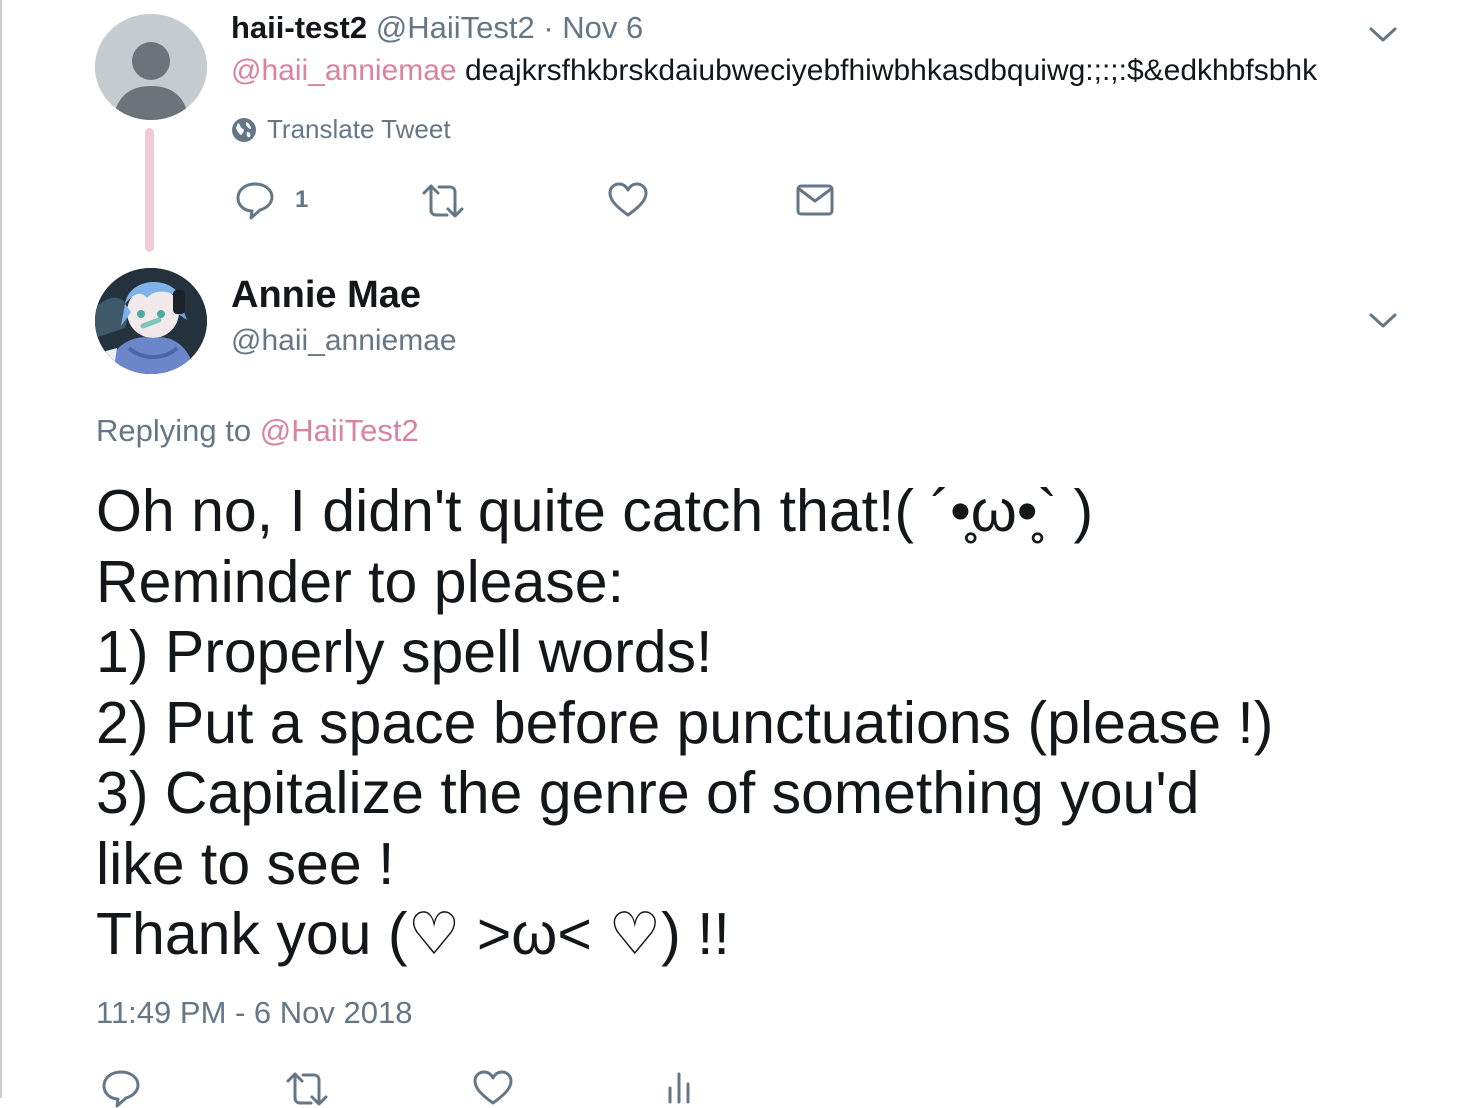 This screenshot has height=1108, width=1459. I want to click on tweet-text-line: like to see !, so click(245, 863).